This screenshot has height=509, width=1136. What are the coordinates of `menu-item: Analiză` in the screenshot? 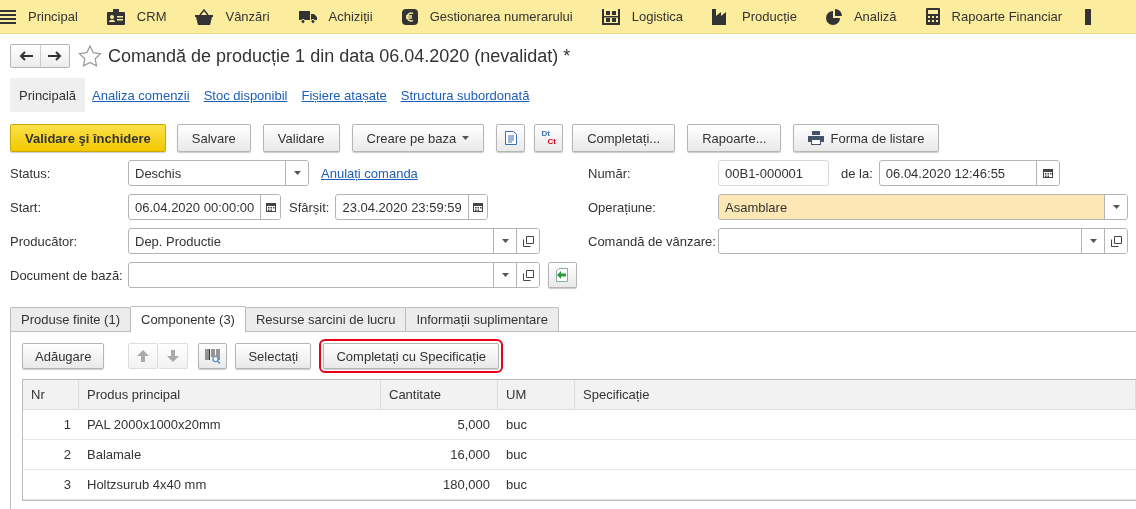 It's located at (861, 16).